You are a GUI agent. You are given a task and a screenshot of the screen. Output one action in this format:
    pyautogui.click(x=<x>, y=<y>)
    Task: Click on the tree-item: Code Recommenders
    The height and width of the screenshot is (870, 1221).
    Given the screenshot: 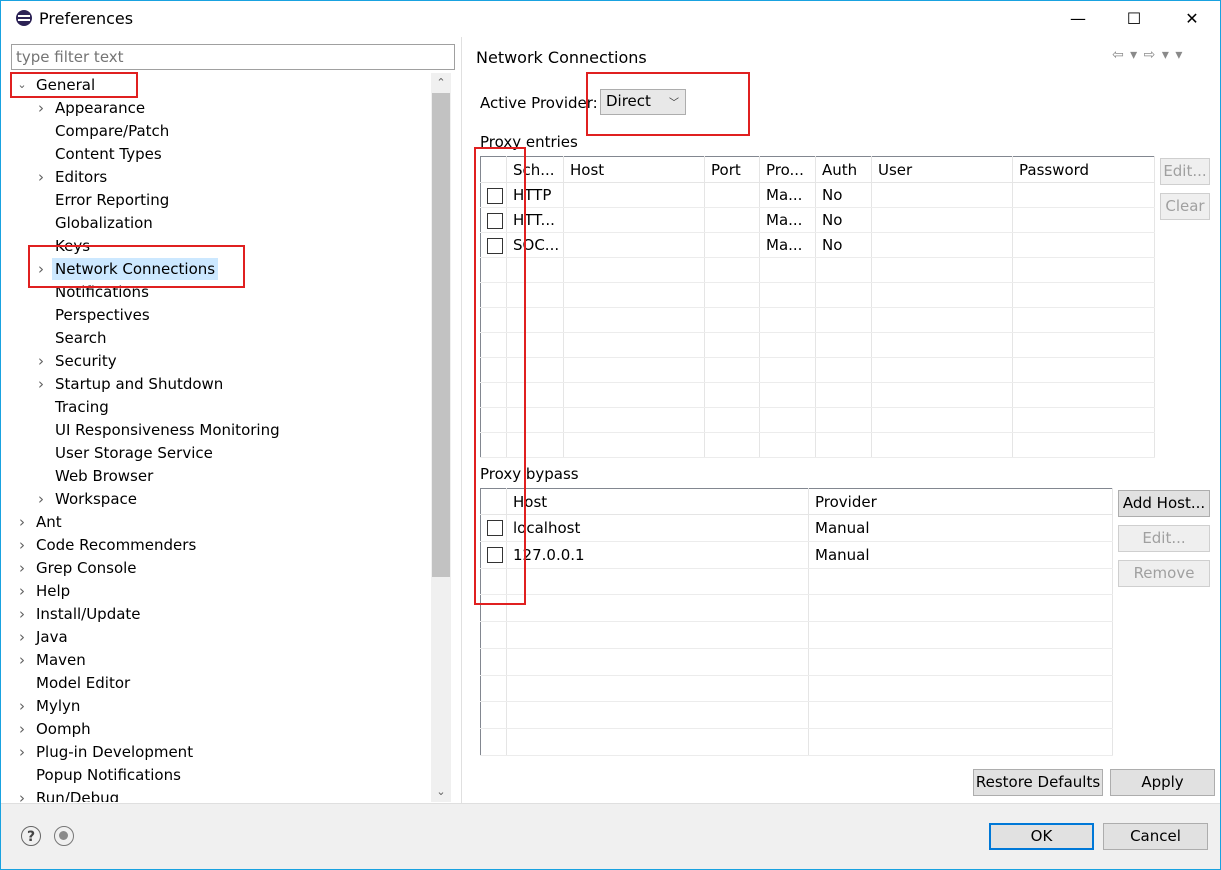 What is the action you would take?
    pyautogui.click(x=116, y=545)
    